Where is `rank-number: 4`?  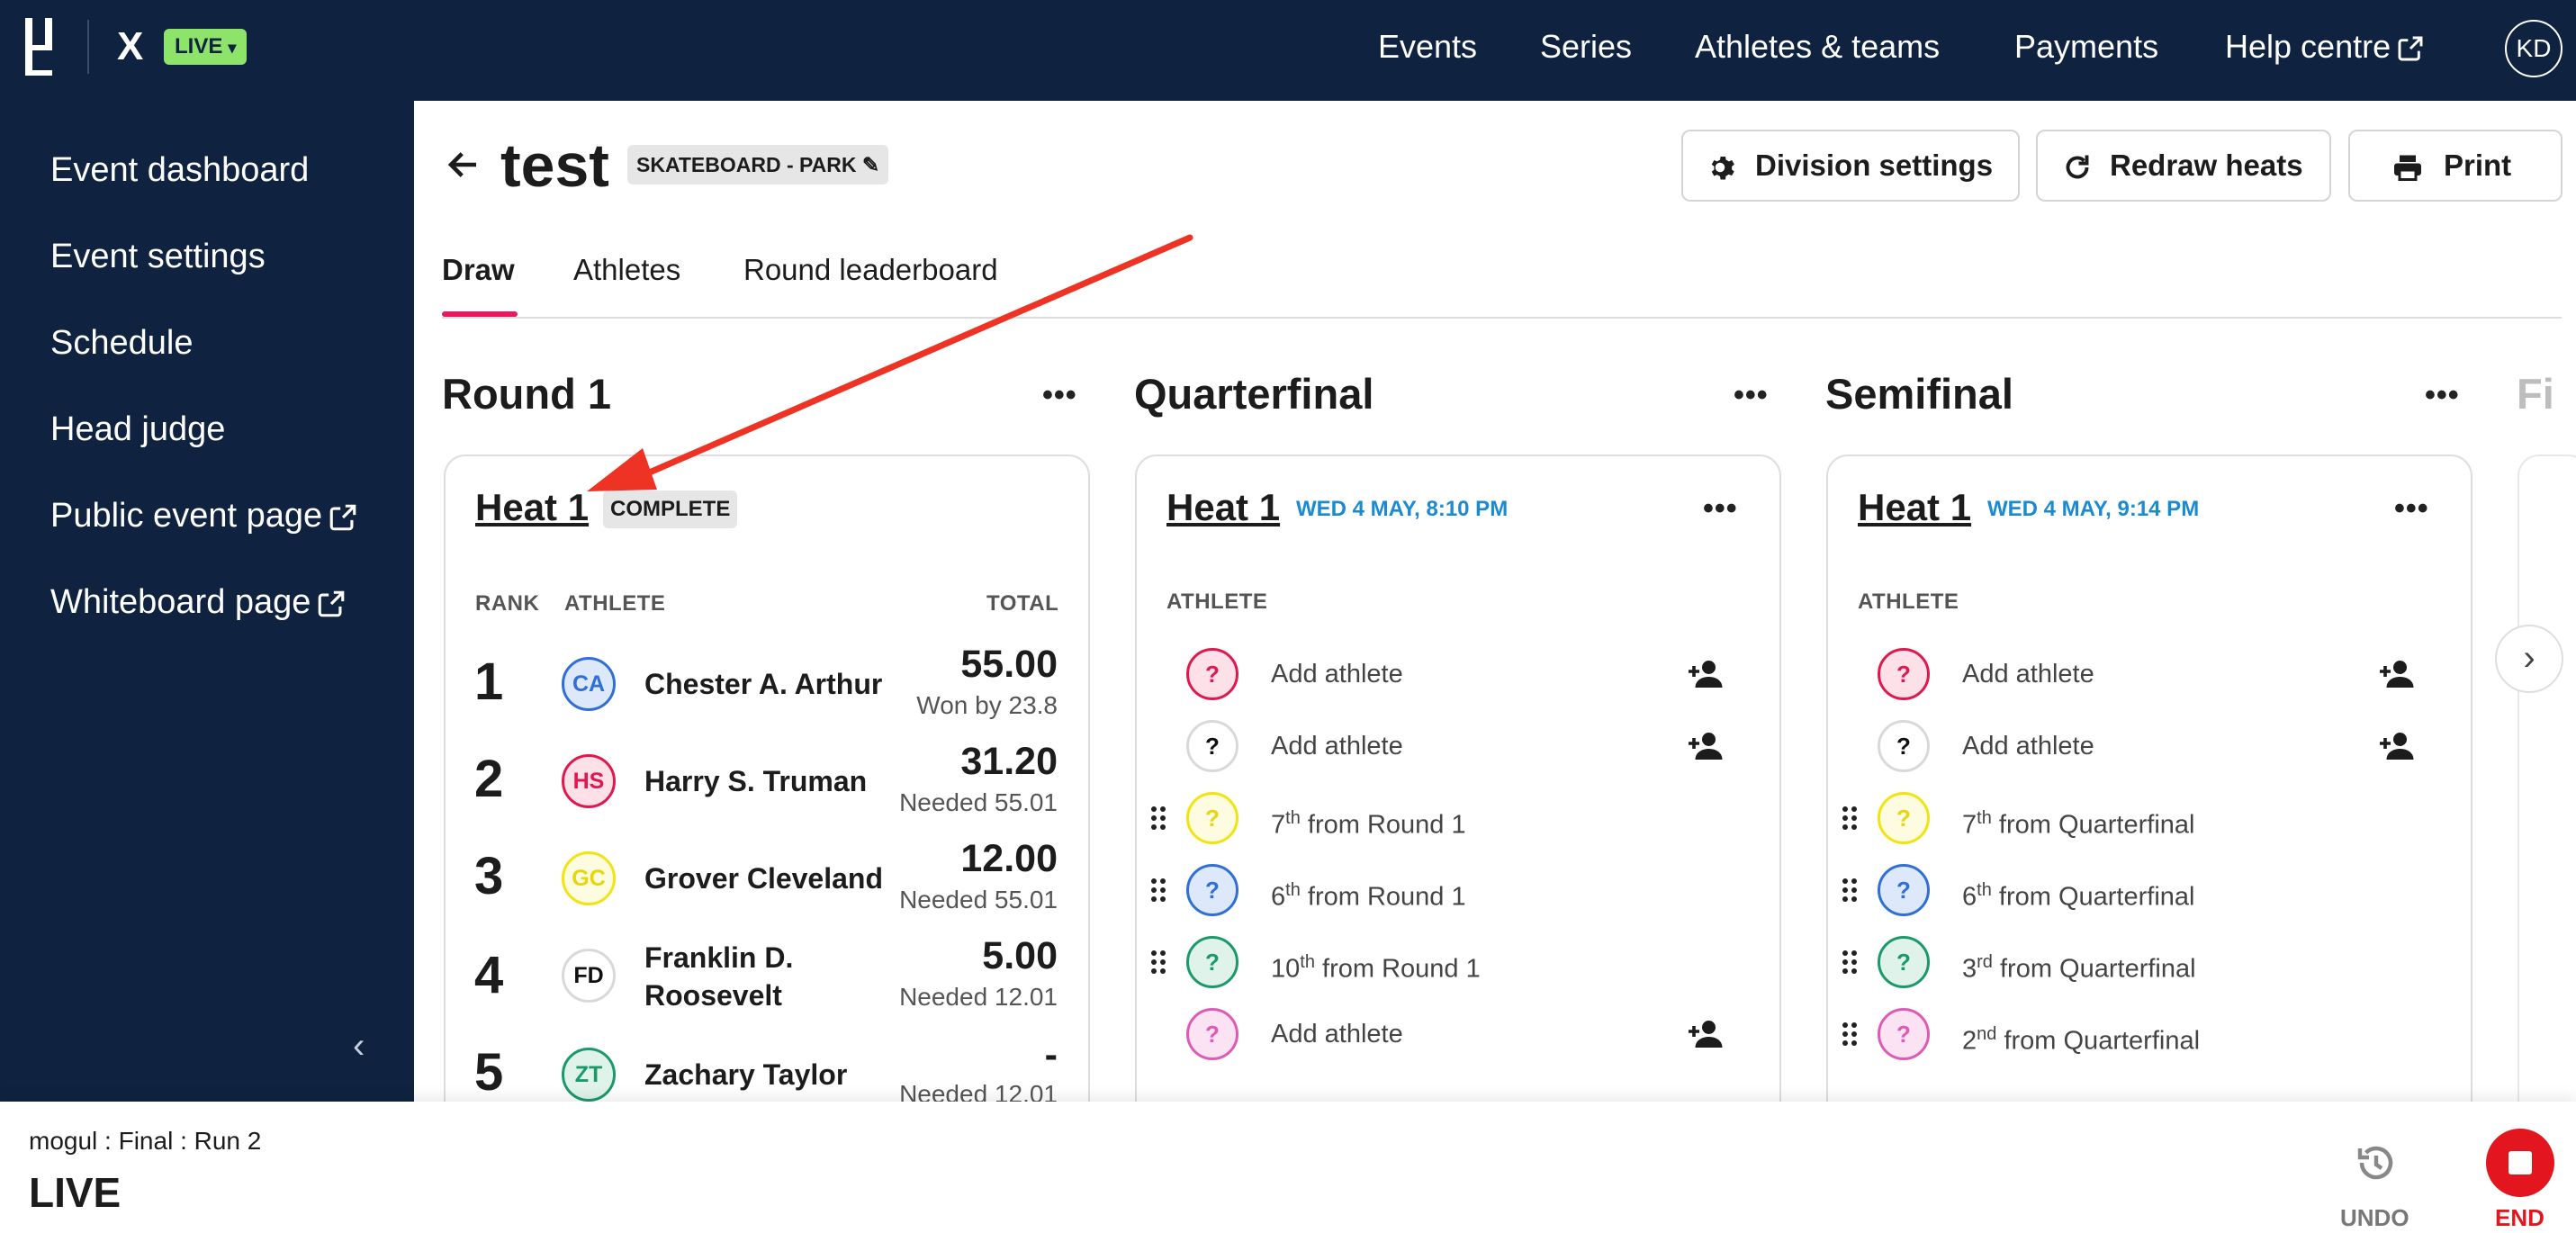 rank-number: 4 is located at coordinates (489, 975).